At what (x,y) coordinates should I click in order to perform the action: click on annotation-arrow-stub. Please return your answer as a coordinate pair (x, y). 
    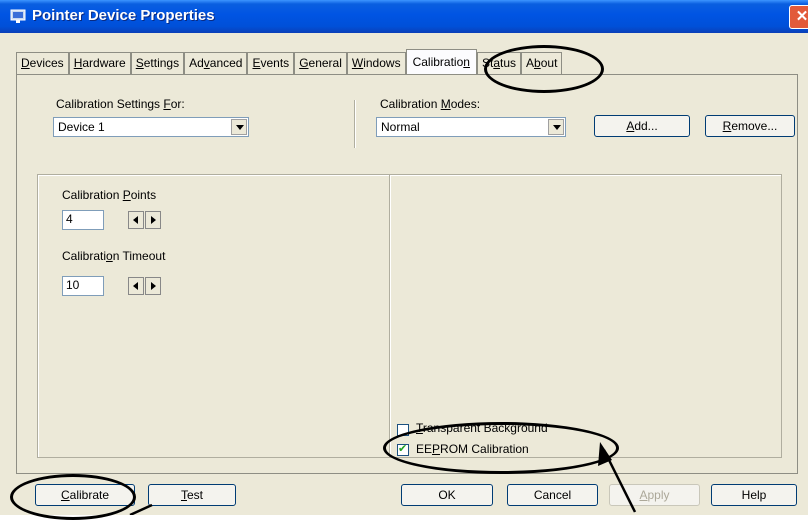
    Looking at the image, I should click on (141, 509).